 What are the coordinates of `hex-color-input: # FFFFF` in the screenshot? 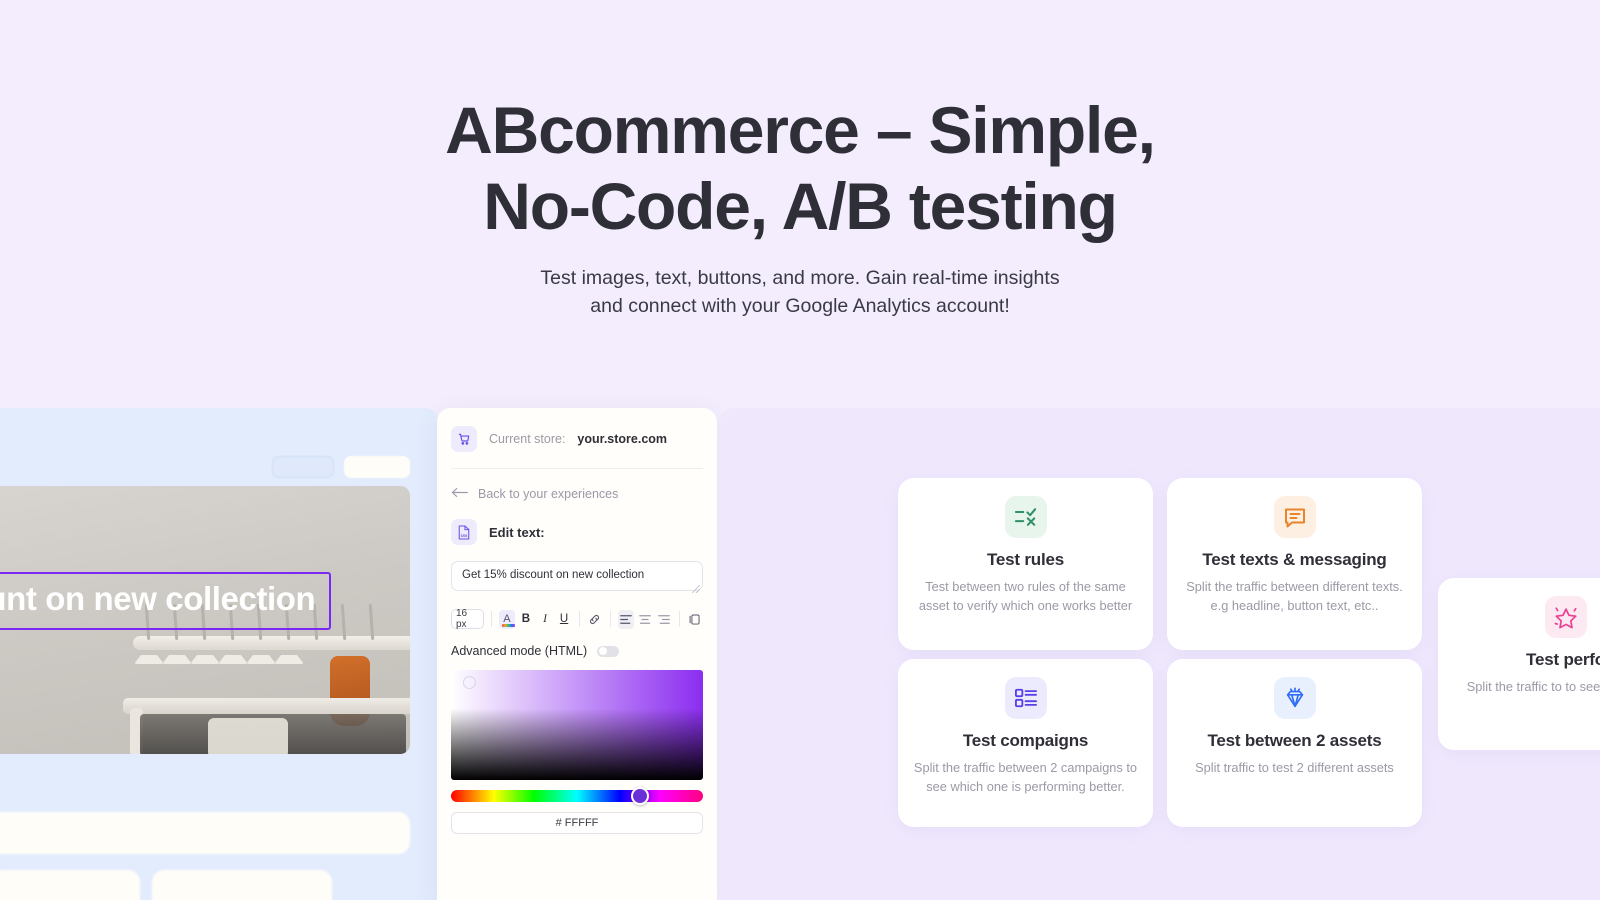 It's located at (577, 823).